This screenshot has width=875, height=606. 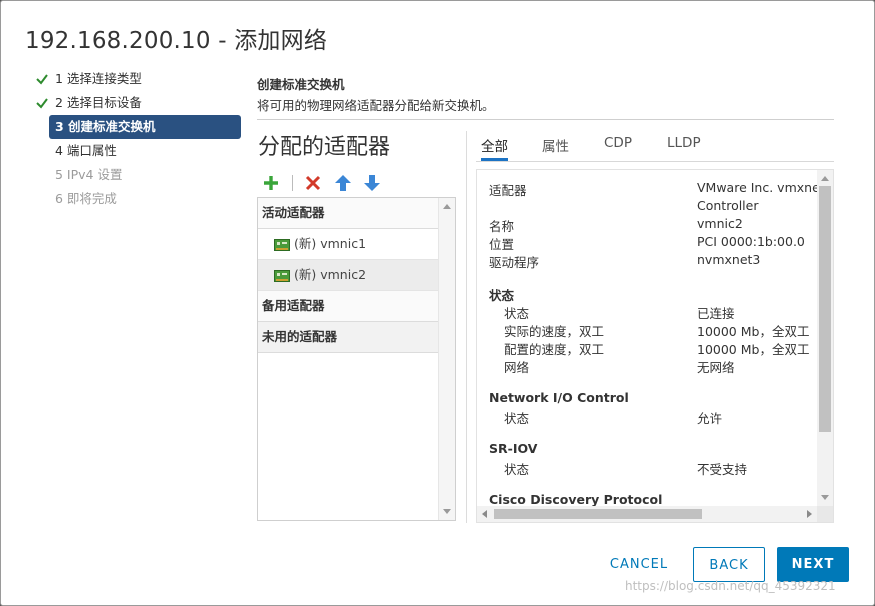 I want to click on step-2: 2 选择目标设备, so click(x=136, y=103).